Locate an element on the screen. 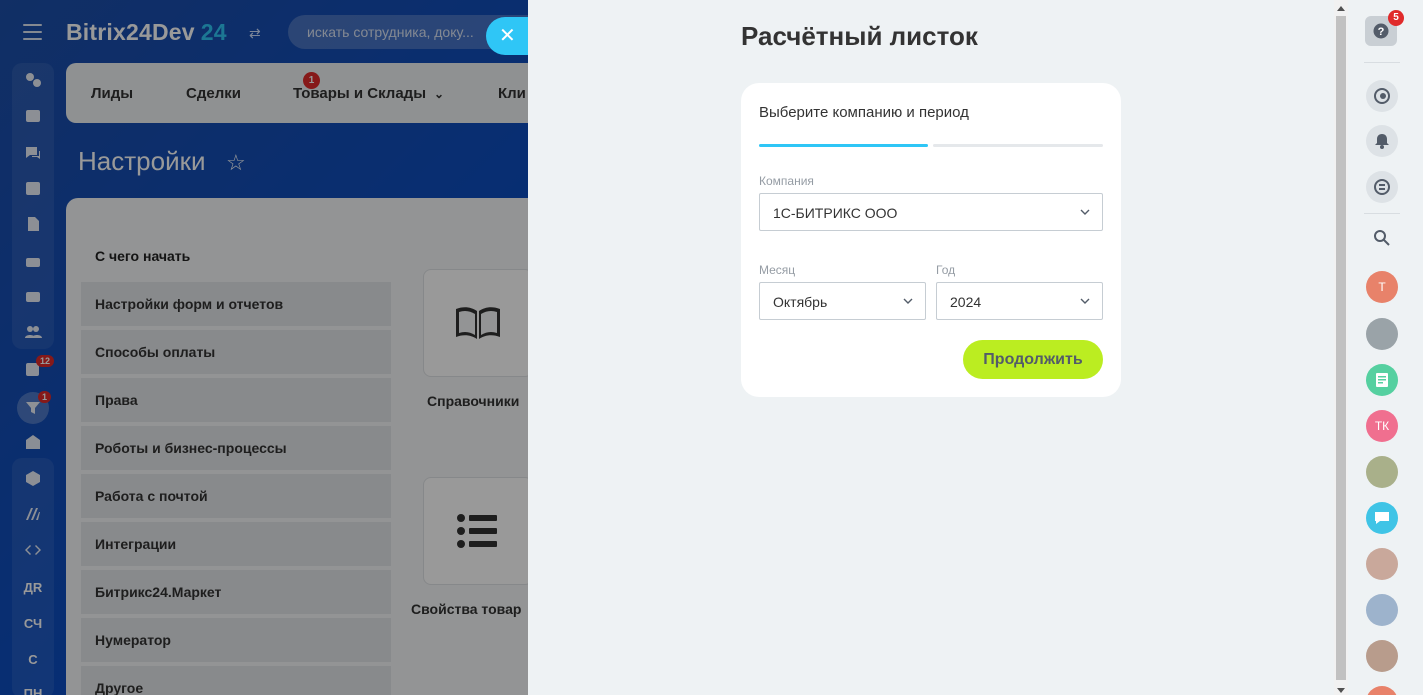 The height and width of the screenshot is (695, 1423). month-select-value: Октябрь is located at coordinates (800, 302).